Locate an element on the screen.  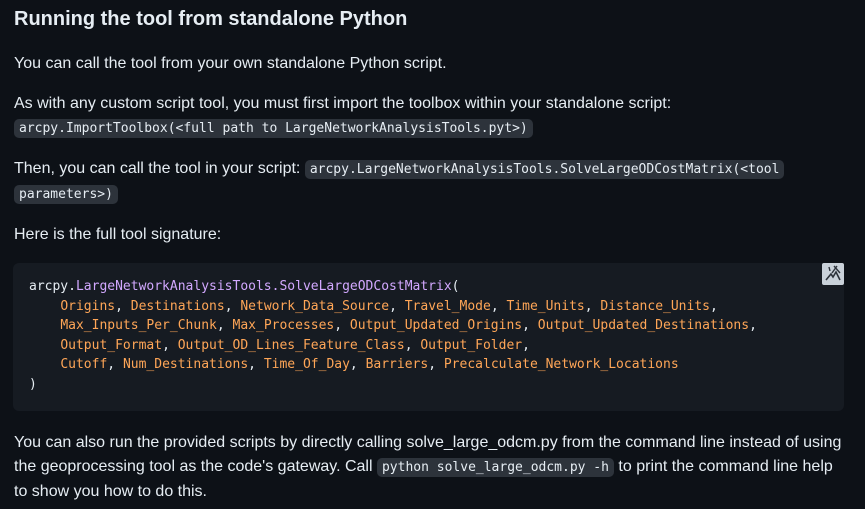
copy-button is located at coordinates (833, 274).